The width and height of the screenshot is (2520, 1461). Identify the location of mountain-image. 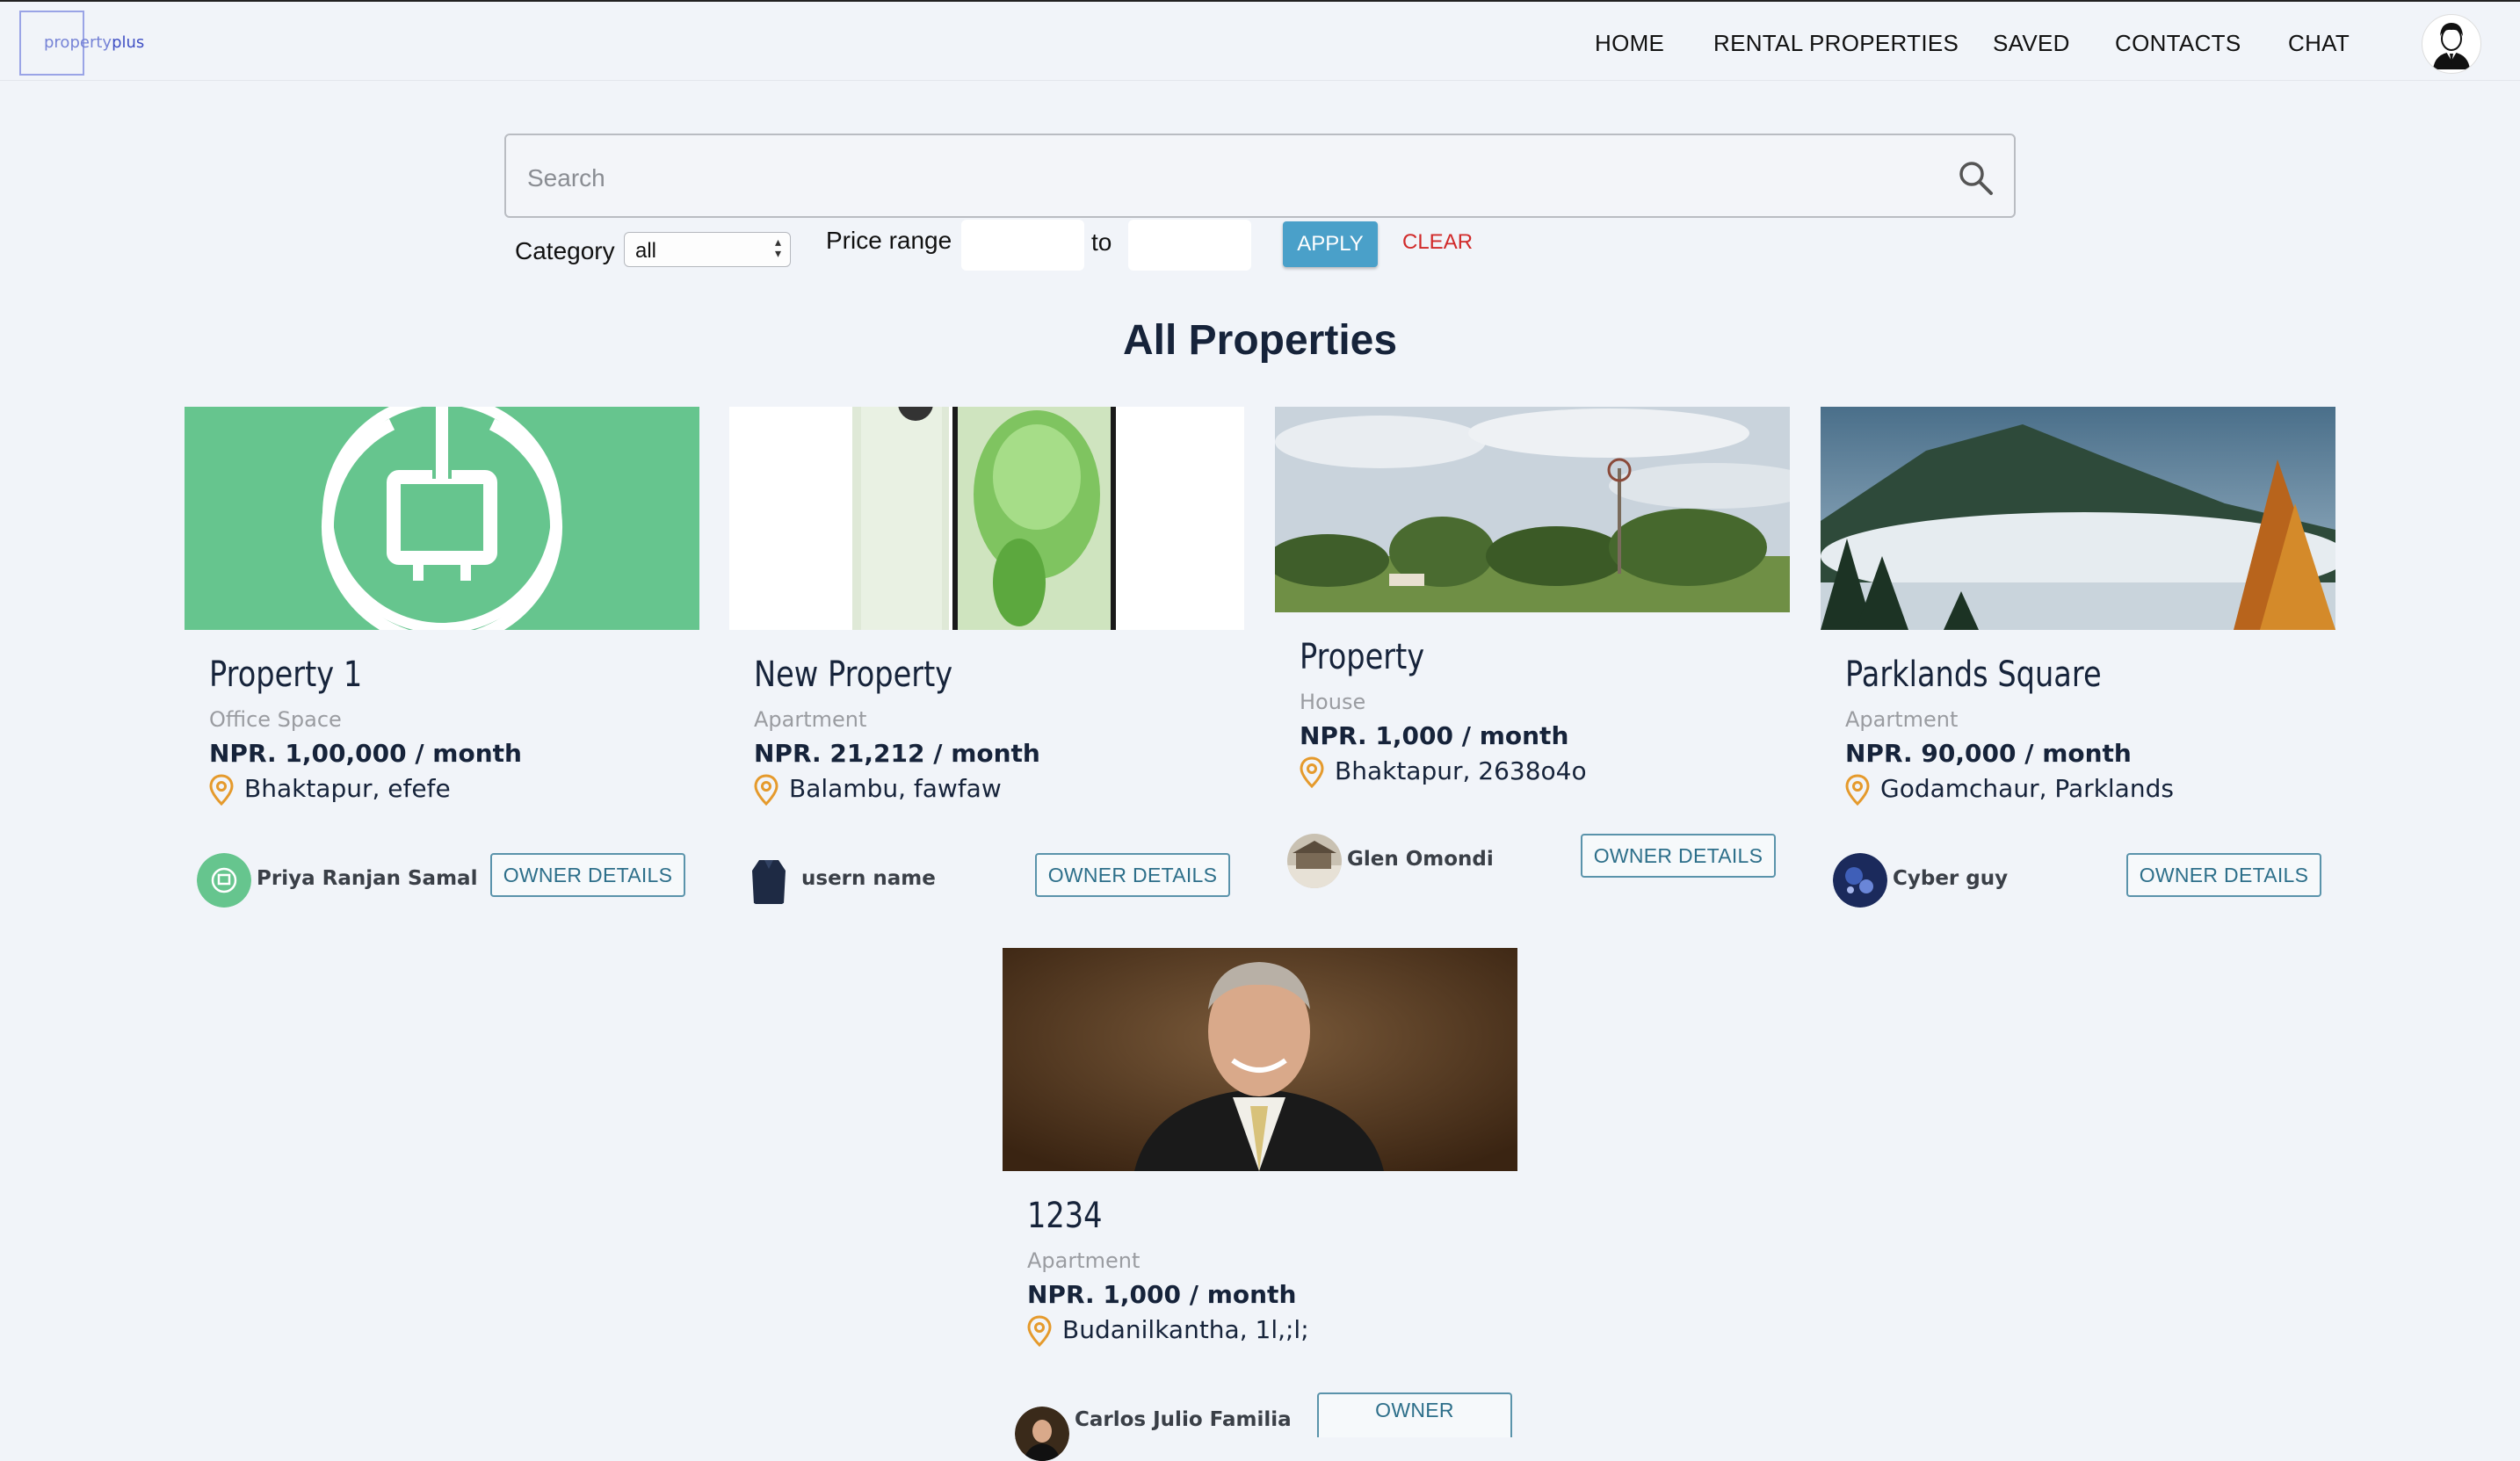
(2078, 518).